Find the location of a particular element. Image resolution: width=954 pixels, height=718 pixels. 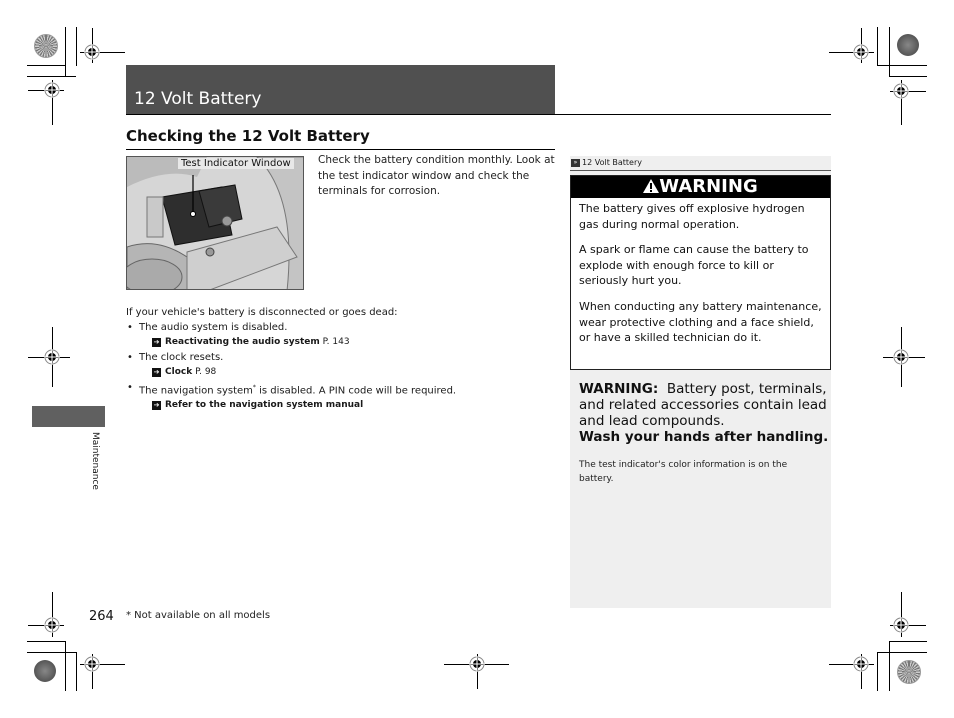

list-item: The clock resets. is located at coordinates (341, 357).